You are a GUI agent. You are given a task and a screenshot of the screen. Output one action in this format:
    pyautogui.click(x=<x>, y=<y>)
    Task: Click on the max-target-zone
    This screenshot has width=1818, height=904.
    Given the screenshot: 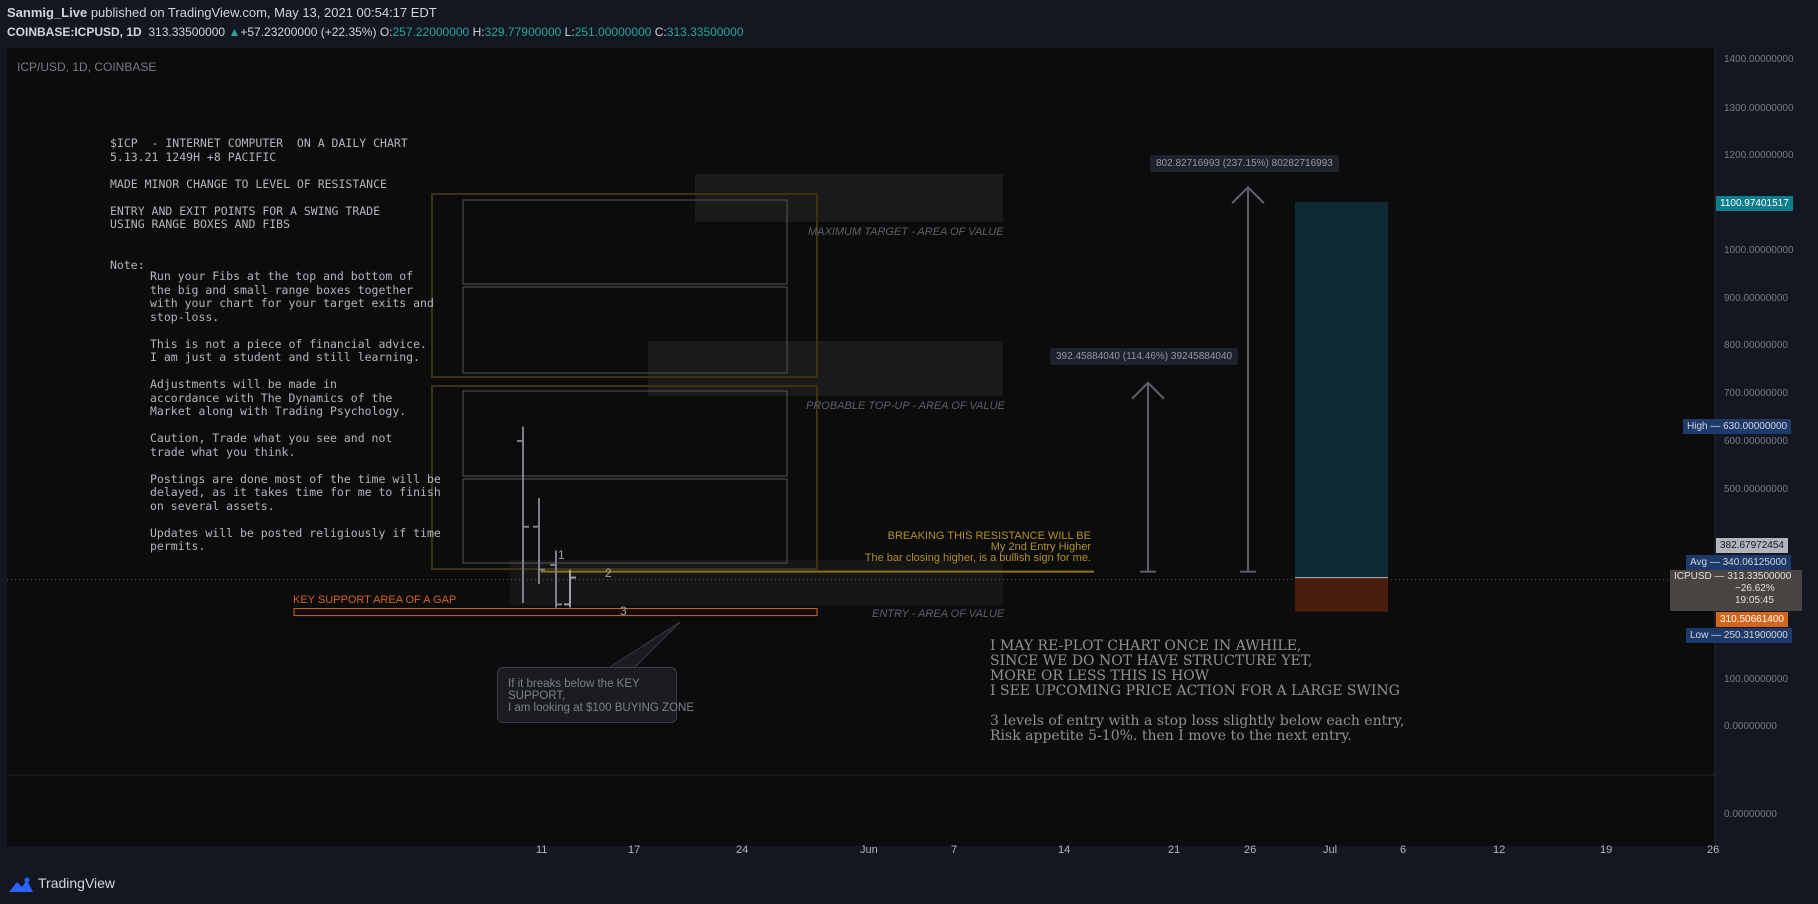 What is the action you would take?
    pyautogui.click(x=849, y=198)
    